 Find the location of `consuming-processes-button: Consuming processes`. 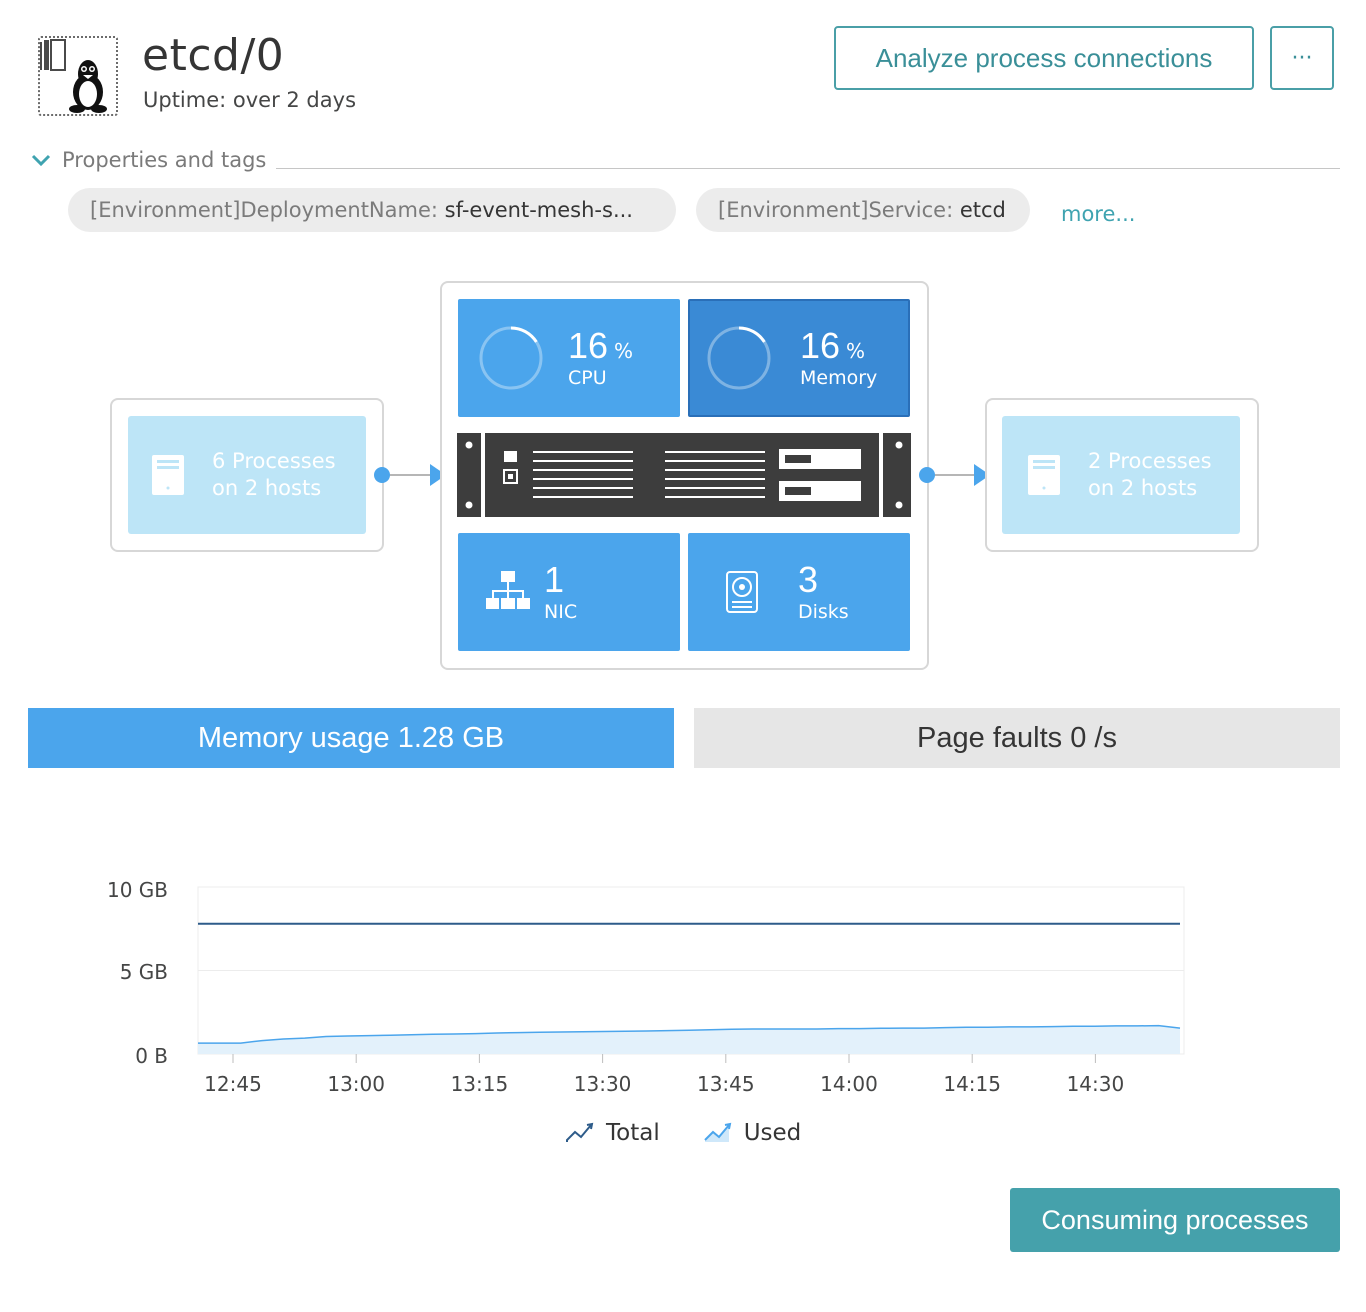

consuming-processes-button: Consuming processes is located at coordinates (1175, 1220).